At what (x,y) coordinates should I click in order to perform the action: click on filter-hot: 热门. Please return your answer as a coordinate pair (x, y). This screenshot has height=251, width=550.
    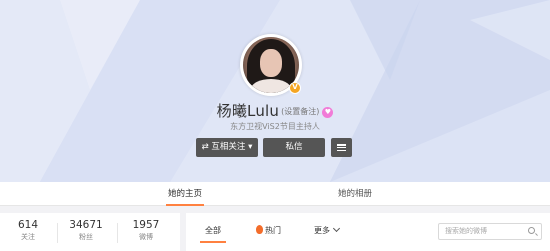
    Looking at the image, I should click on (268, 231).